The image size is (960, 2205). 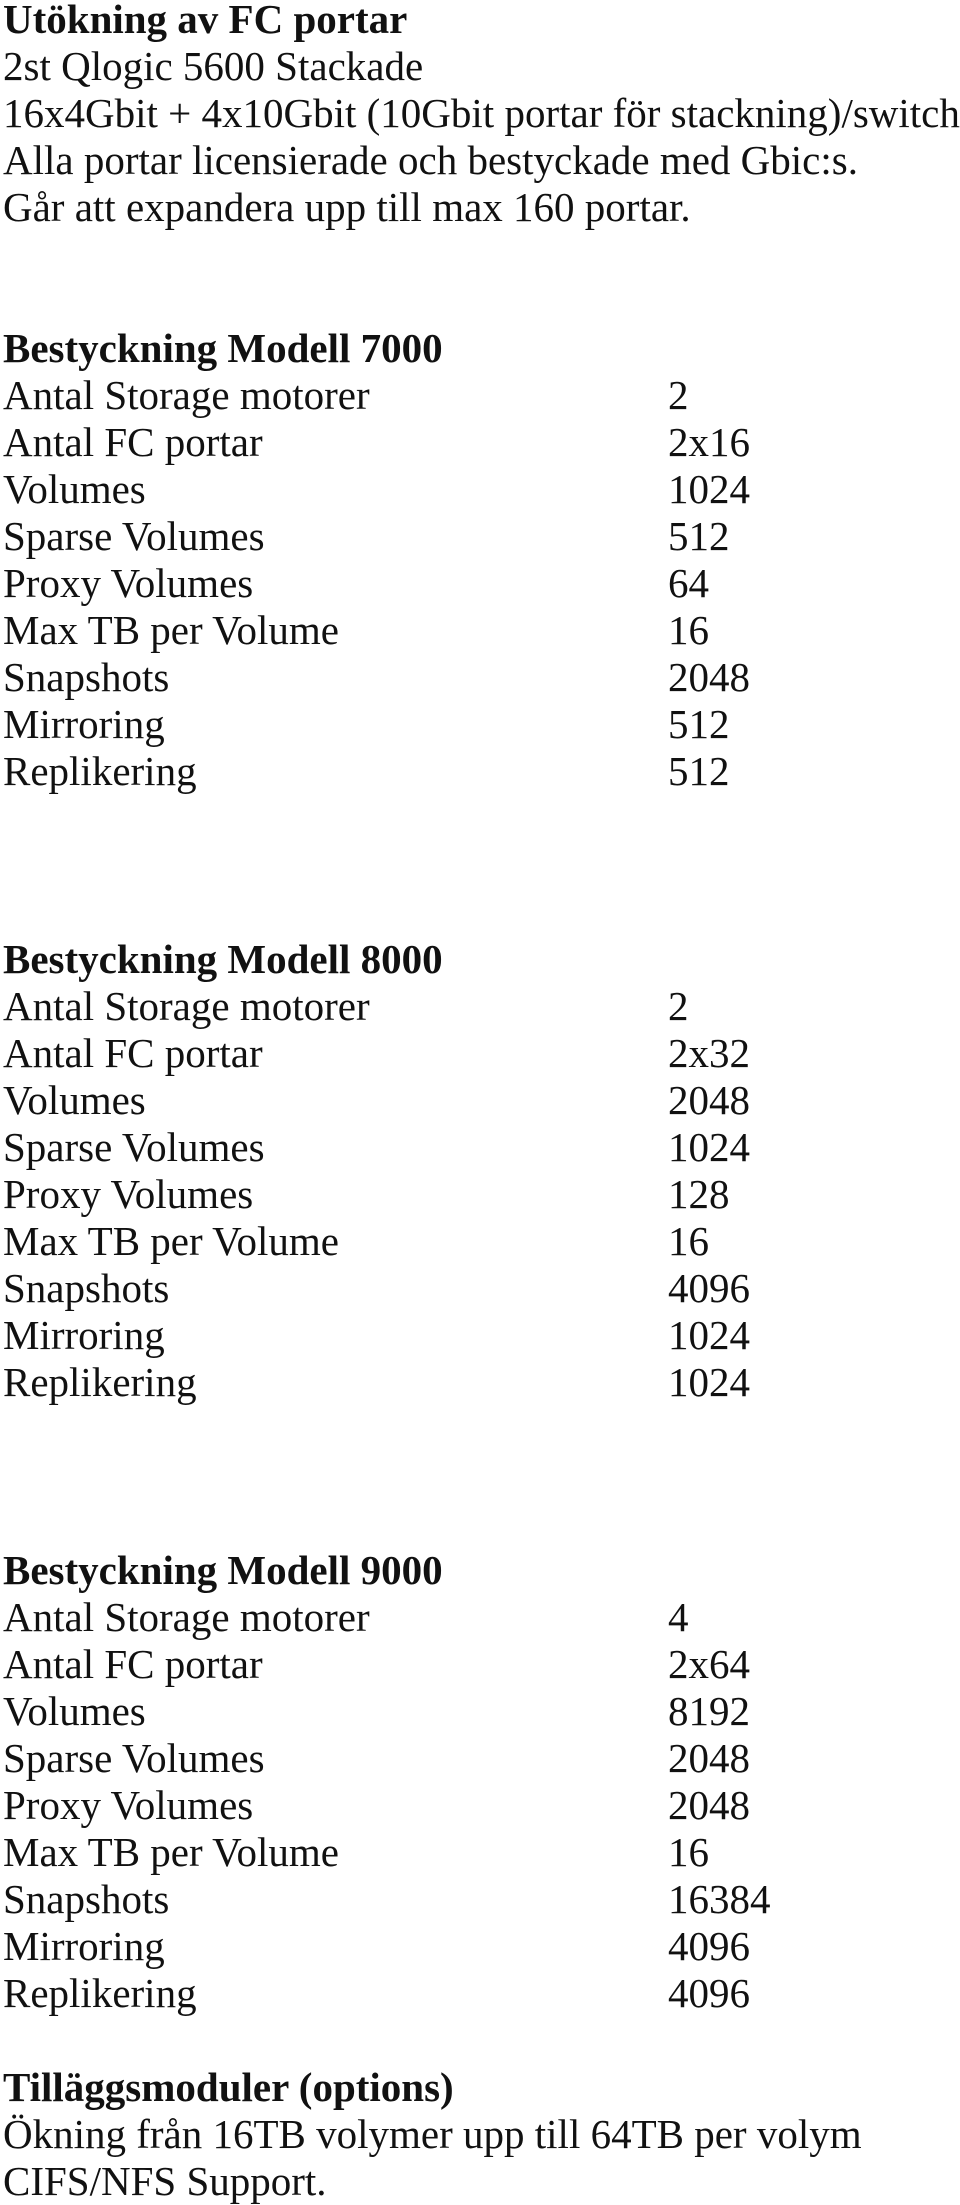 I want to click on spec-row: Snapshots 16384, so click(x=480, y=1899).